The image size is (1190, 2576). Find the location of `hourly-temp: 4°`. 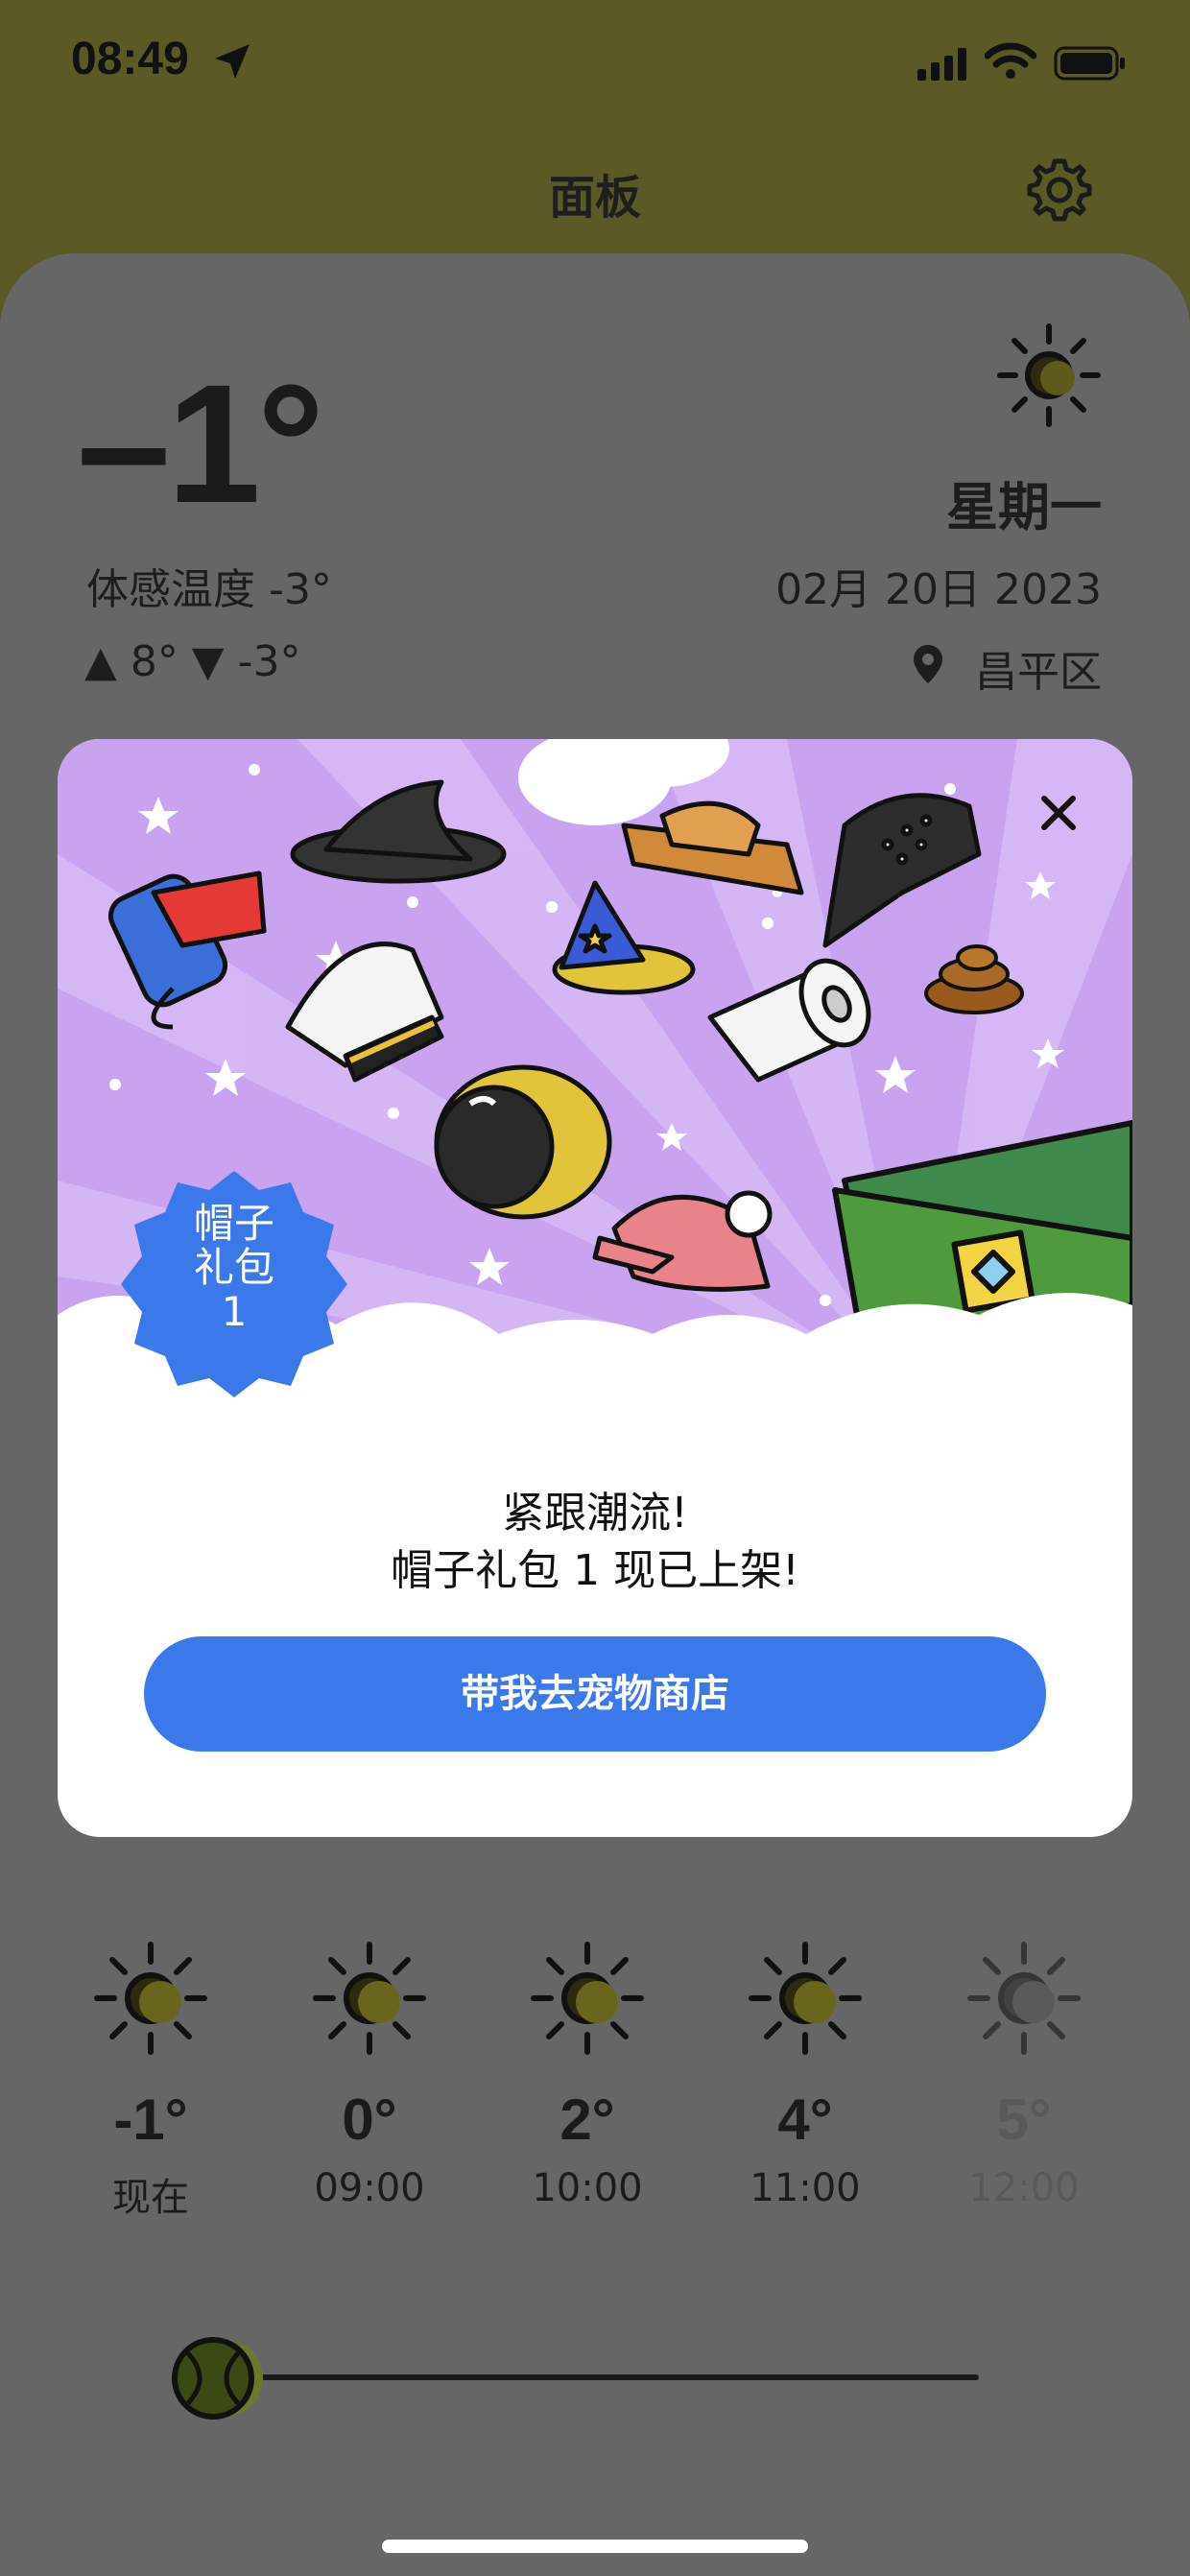

hourly-temp: 4° is located at coordinates (805, 2119).